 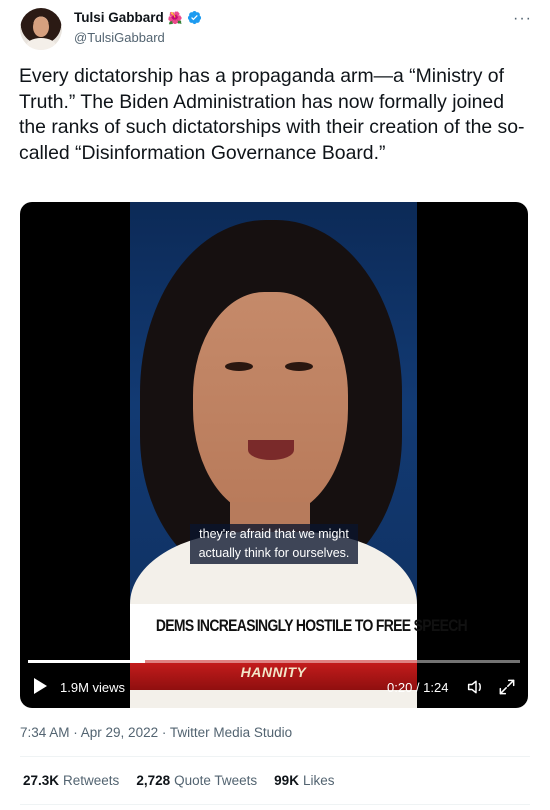 I want to click on avatar-shoulders, so click(x=41, y=44).